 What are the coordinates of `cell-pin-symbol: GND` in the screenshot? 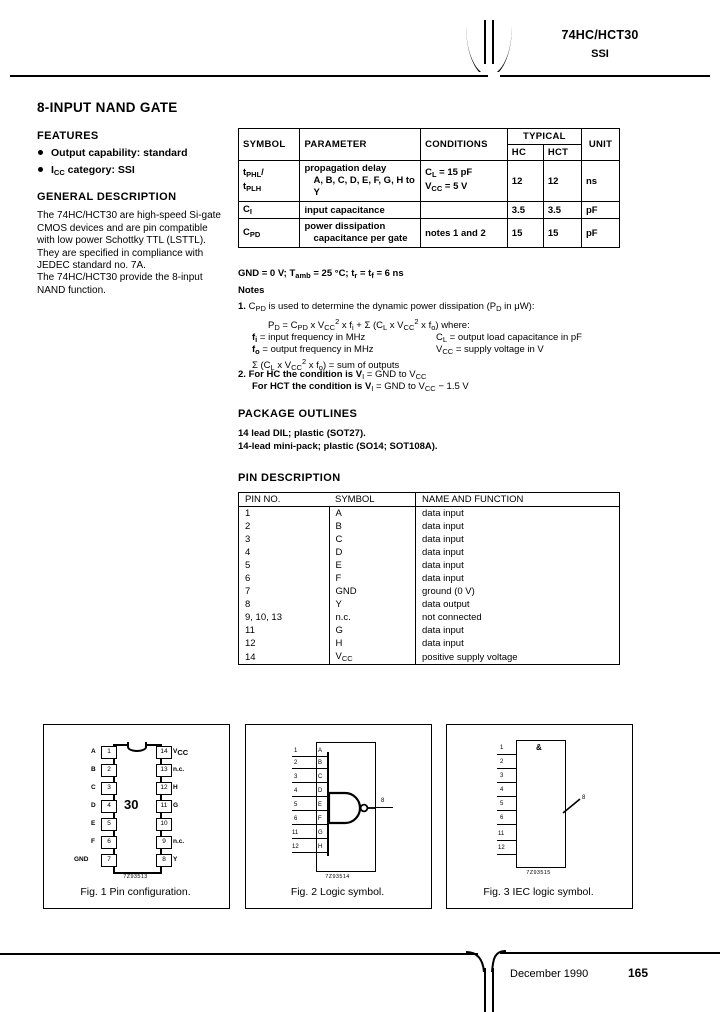 It's located at (372, 591).